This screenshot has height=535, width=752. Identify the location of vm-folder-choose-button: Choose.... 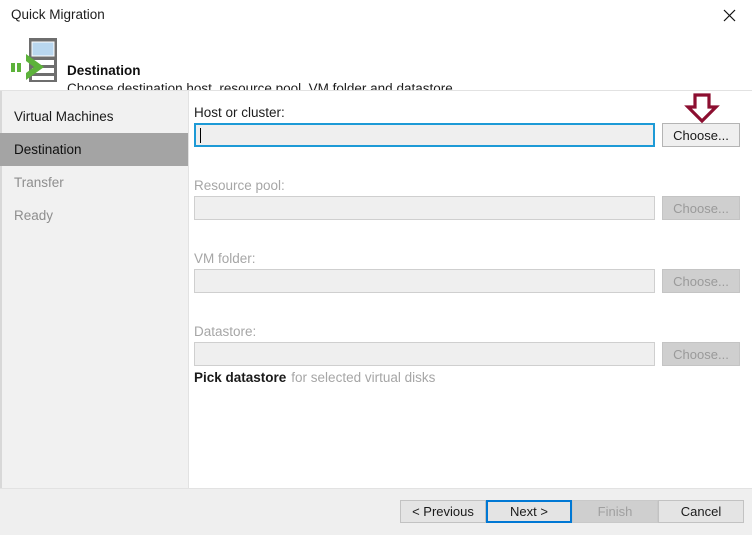
(701, 281).